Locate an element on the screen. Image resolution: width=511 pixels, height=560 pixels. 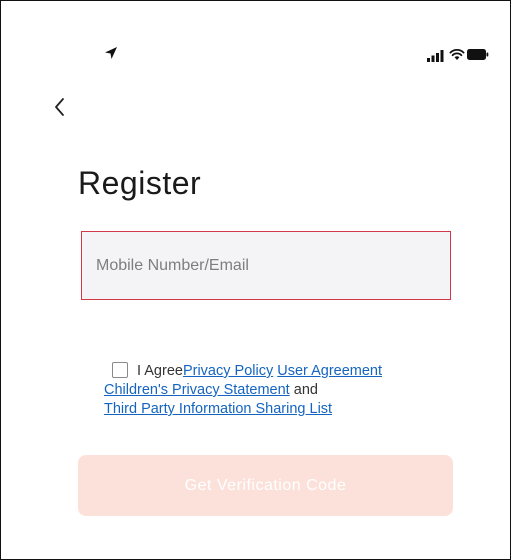
account-input-container is located at coordinates (266, 265).